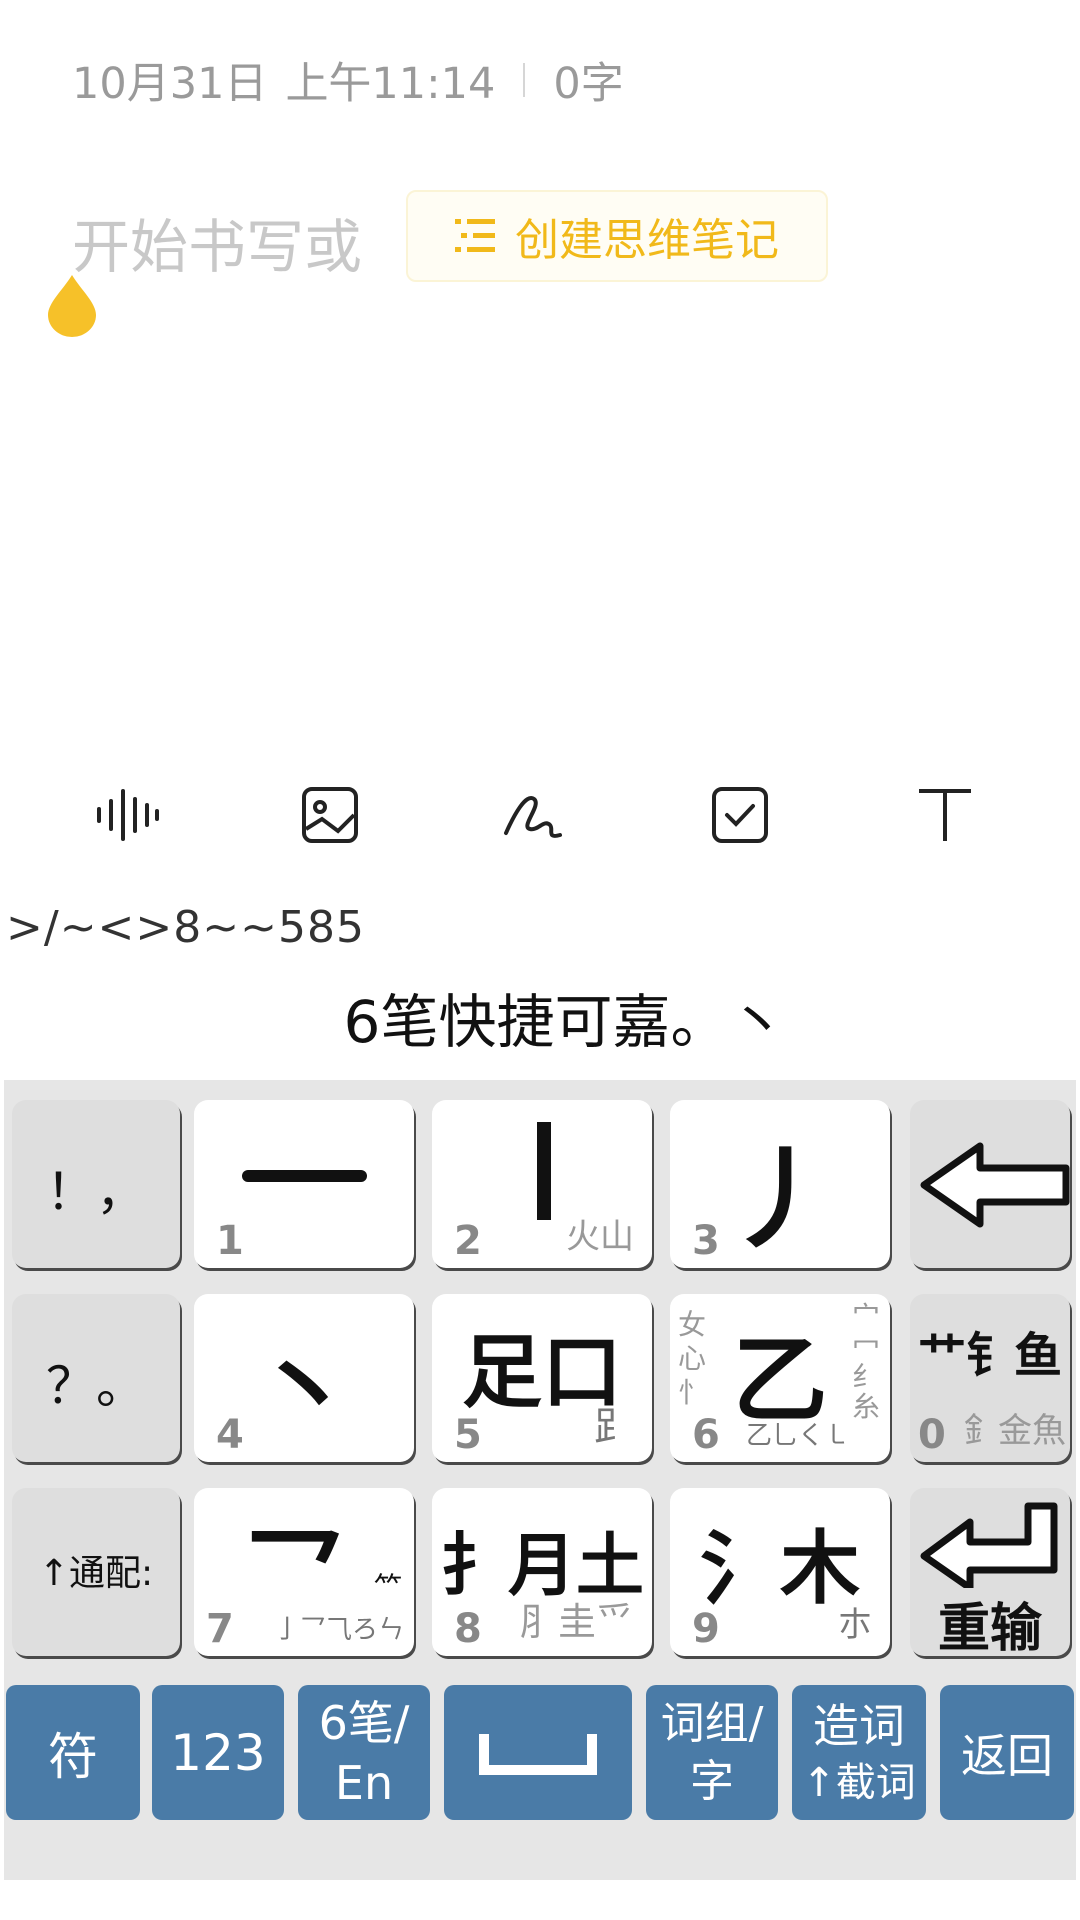 Image resolution: width=1080 pixels, height=1920 pixels. What do you see at coordinates (468, 1241) in the screenshot?
I see `key-num: 2` at bounding box center [468, 1241].